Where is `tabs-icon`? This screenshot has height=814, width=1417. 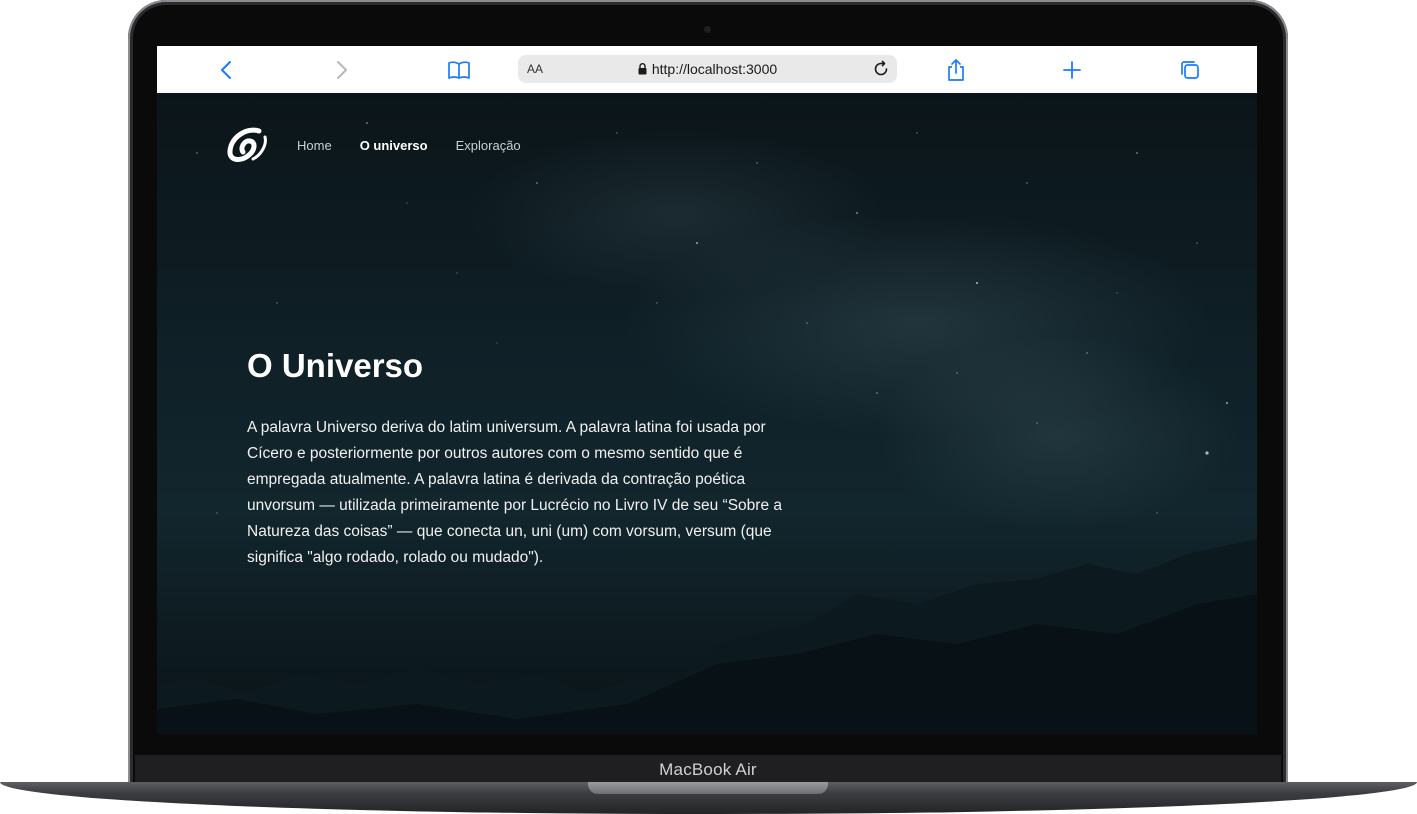
tabs-icon is located at coordinates (1190, 70).